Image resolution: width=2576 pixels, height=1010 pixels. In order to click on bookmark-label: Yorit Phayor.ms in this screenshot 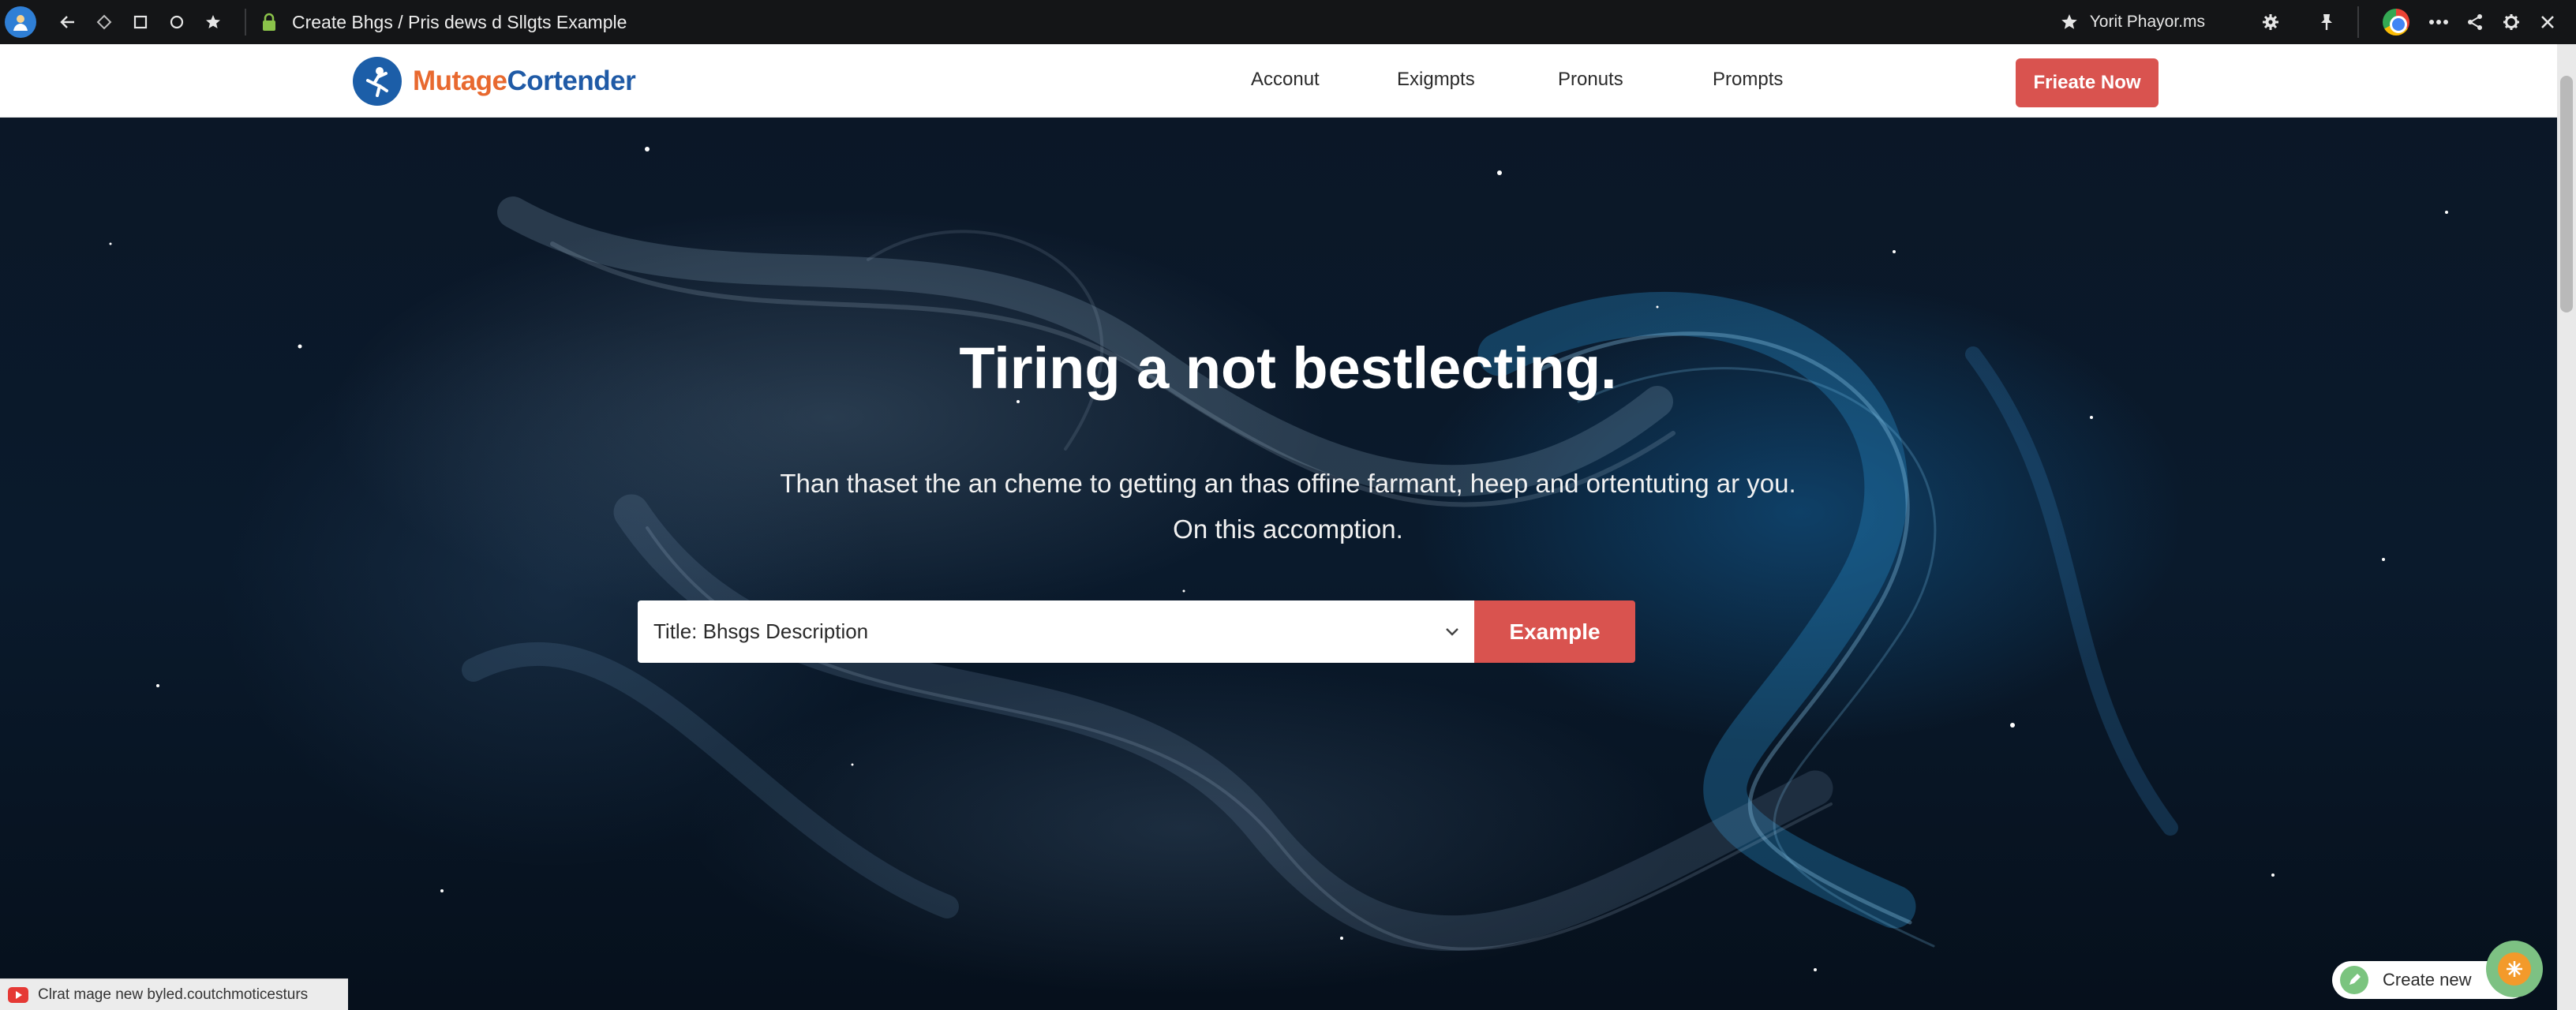, I will do `click(2147, 22)`.